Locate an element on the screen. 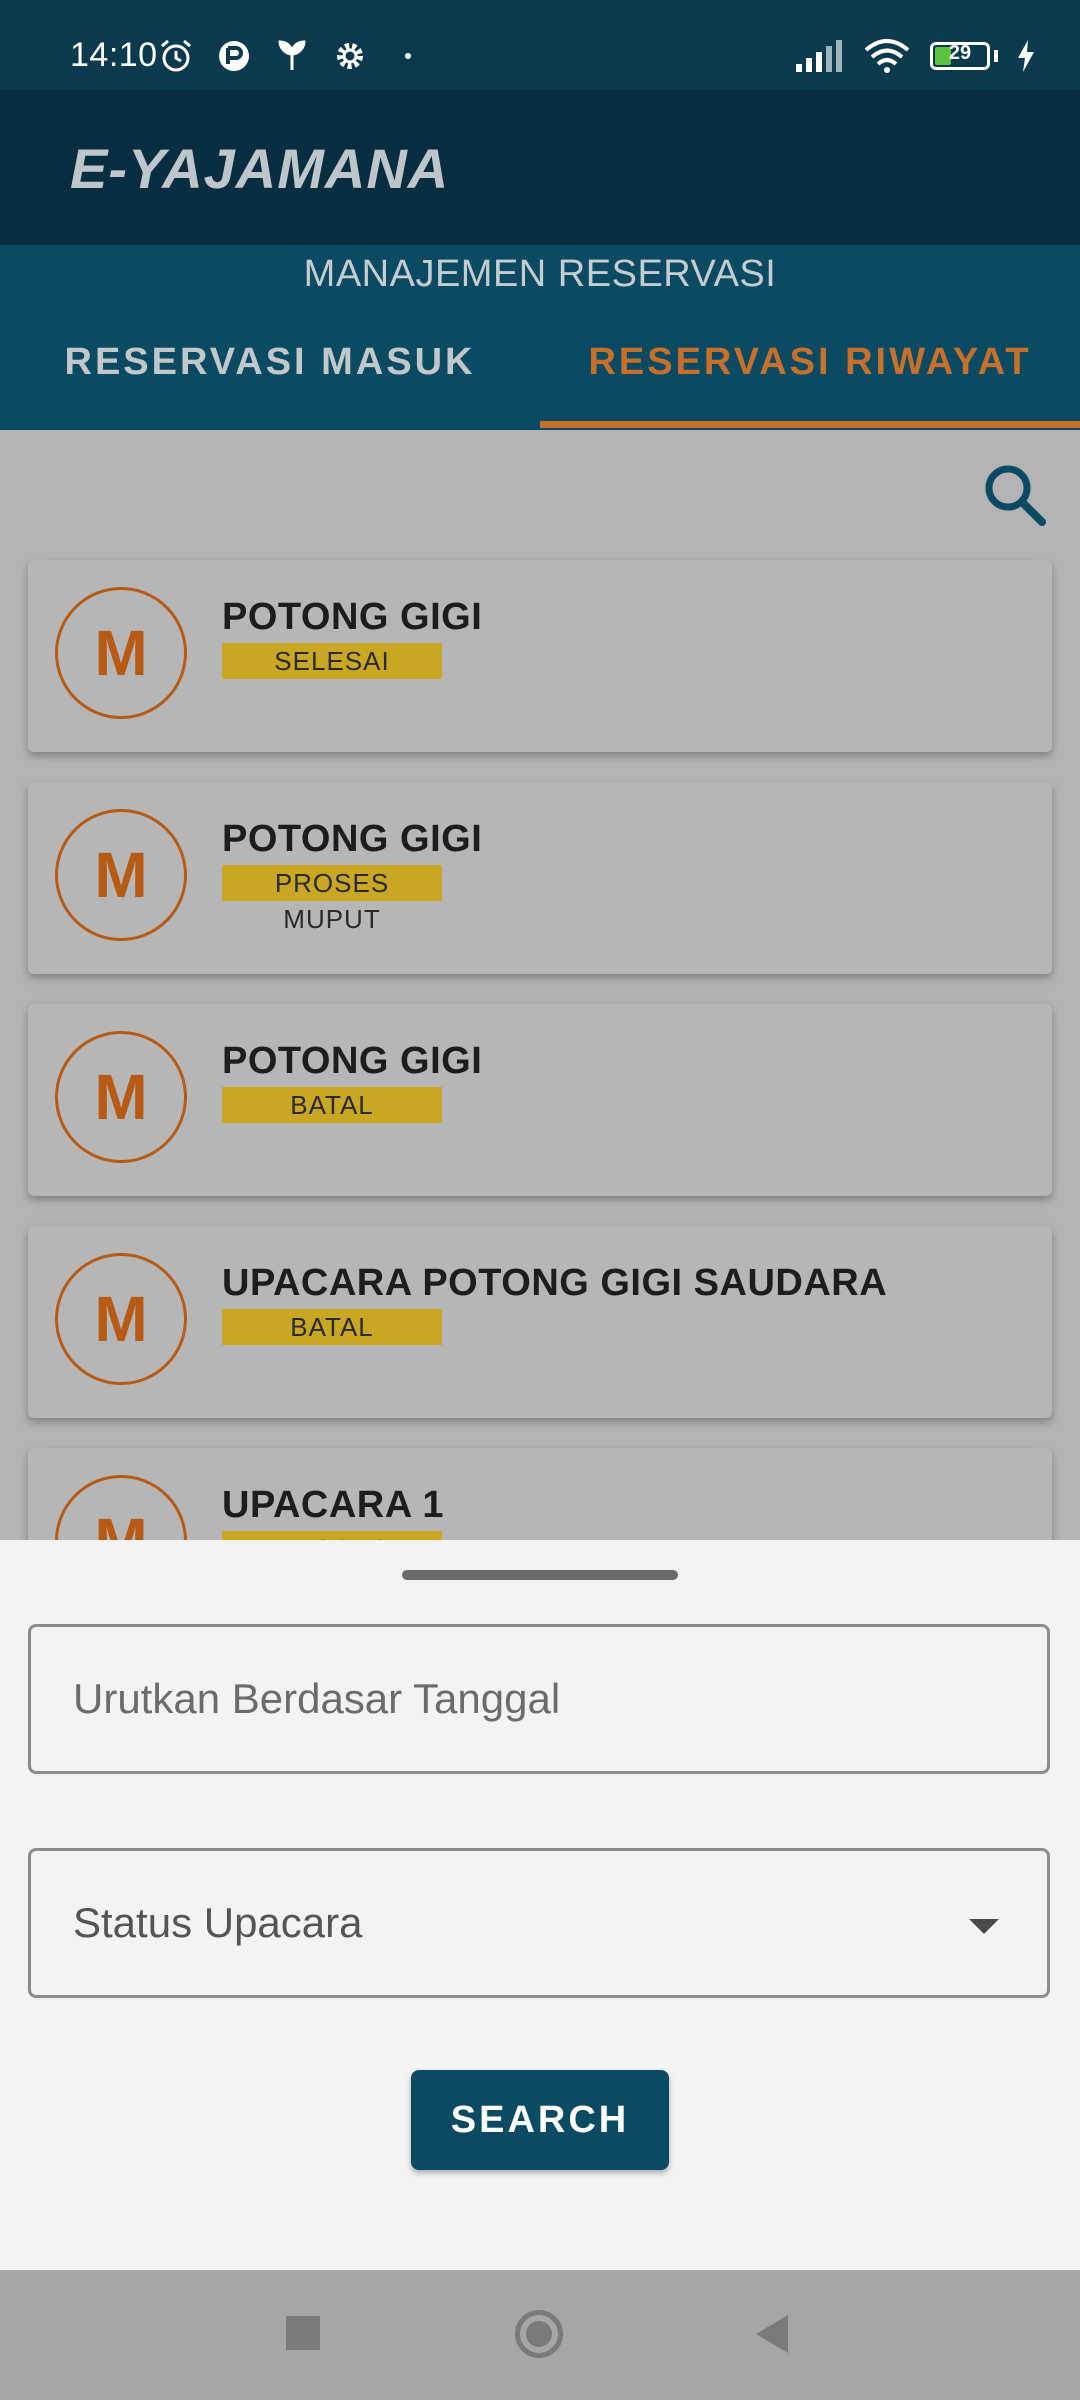  status-time: 14:10 is located at coordinates (114, 55).